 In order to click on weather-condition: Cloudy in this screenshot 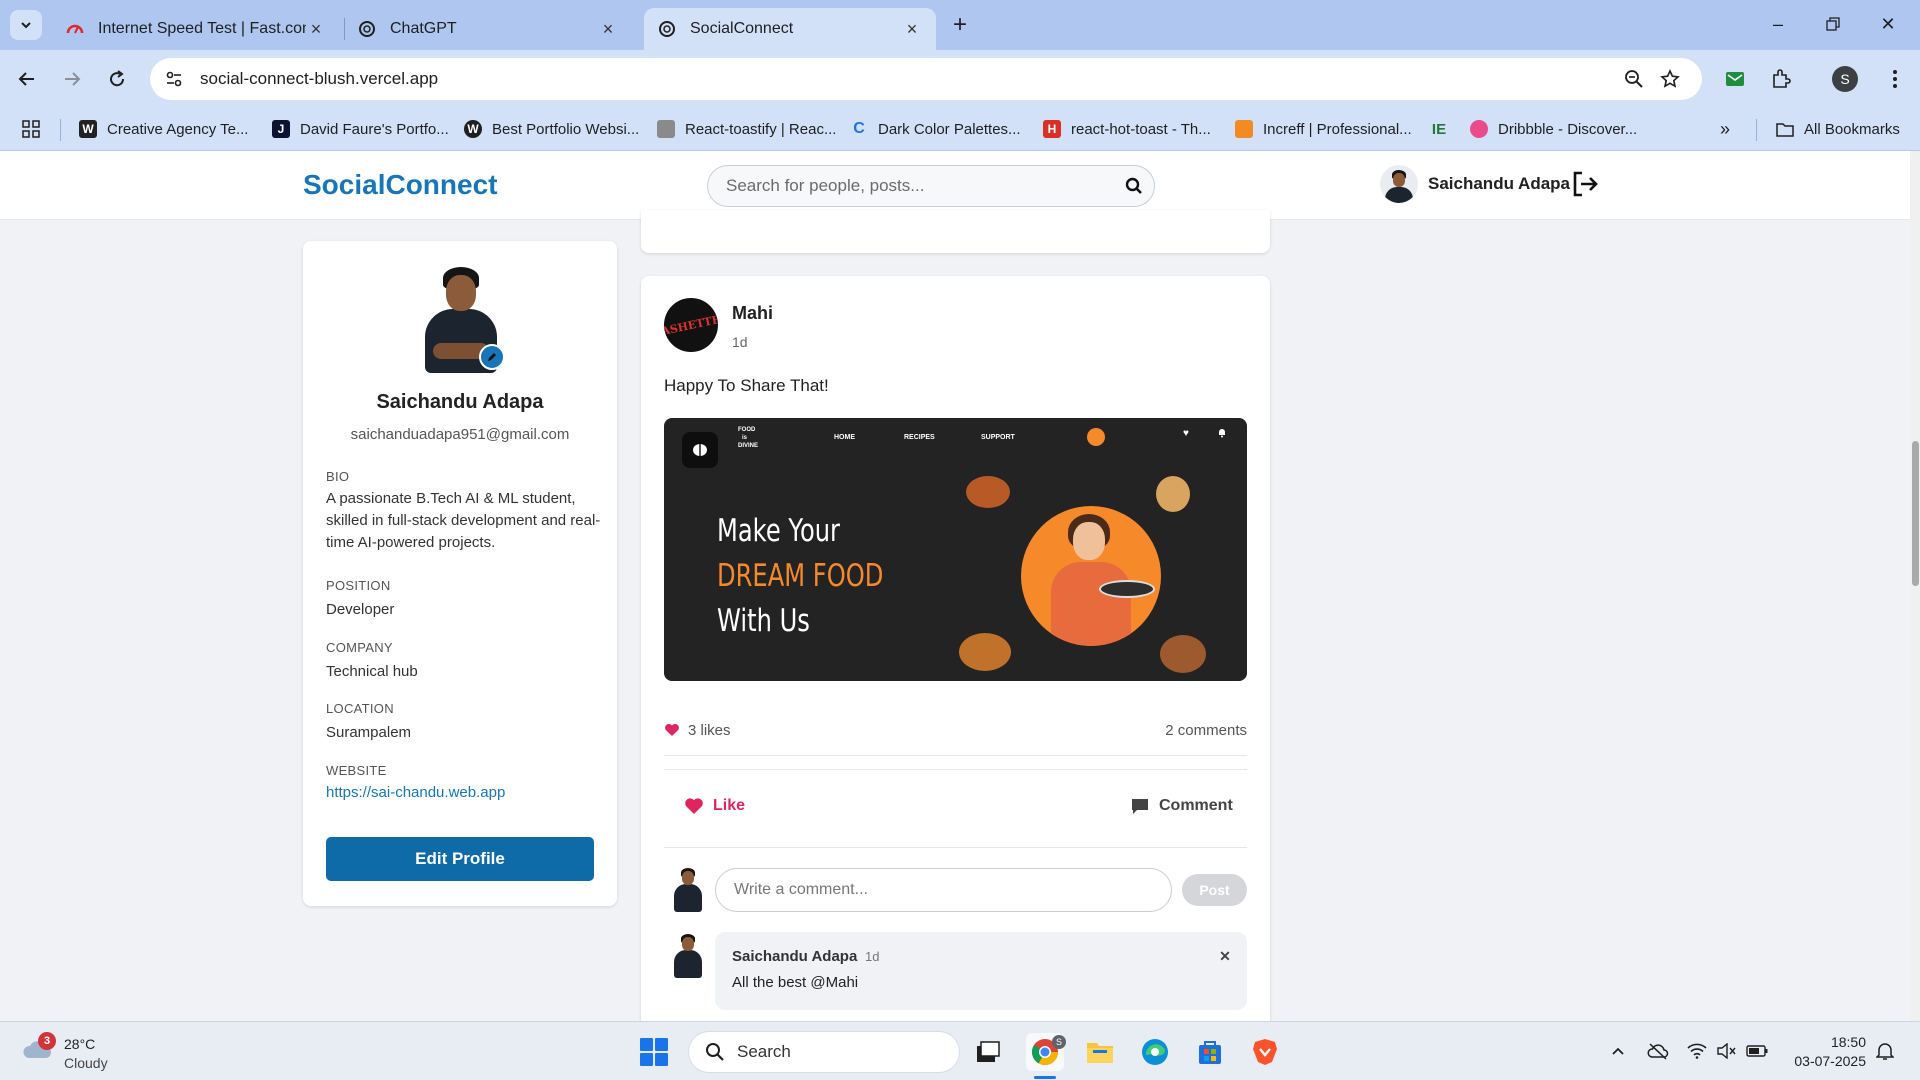, I will do `click(86, 1063)`.